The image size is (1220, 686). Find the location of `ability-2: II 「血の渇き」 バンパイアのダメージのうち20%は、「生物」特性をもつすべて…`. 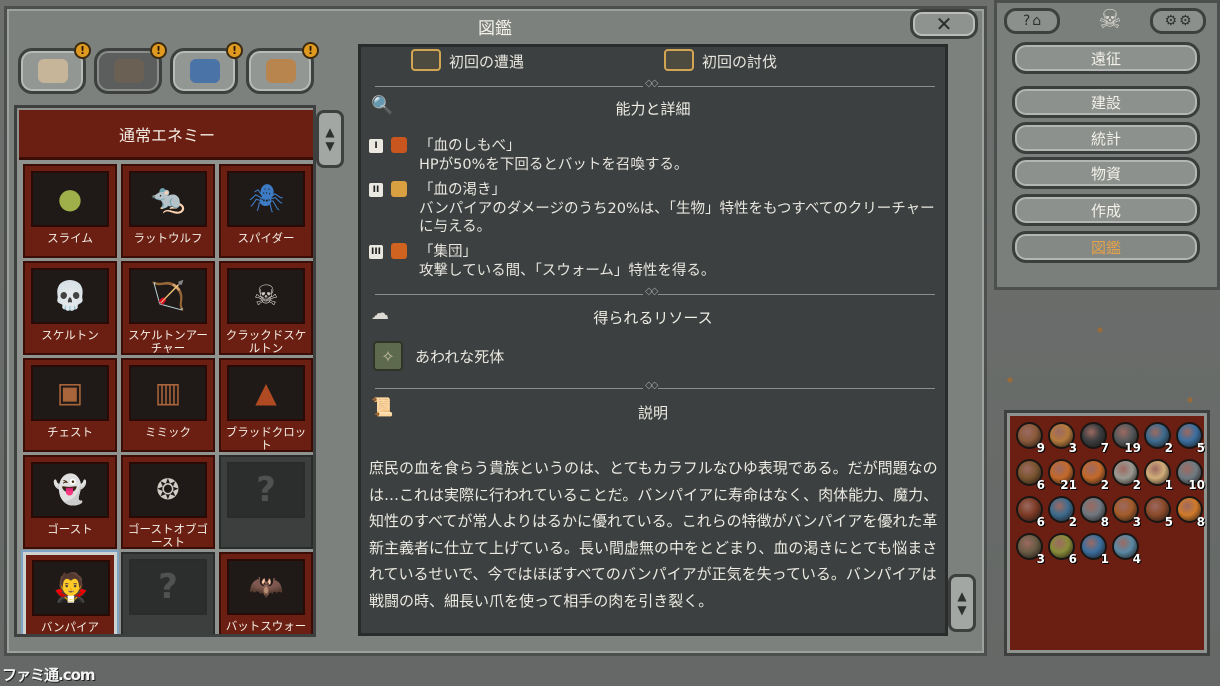

ability-2: II 「血の渇き」 バンパイアのダメージのうち20%は、「生物」特性をもつすべて… is located at coordinates (654, 209).